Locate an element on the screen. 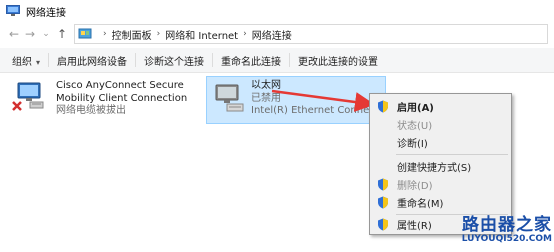 This screenshot has width=554, height=252. menu-item-label: 状态(U) is located at coordinates (415, 126).